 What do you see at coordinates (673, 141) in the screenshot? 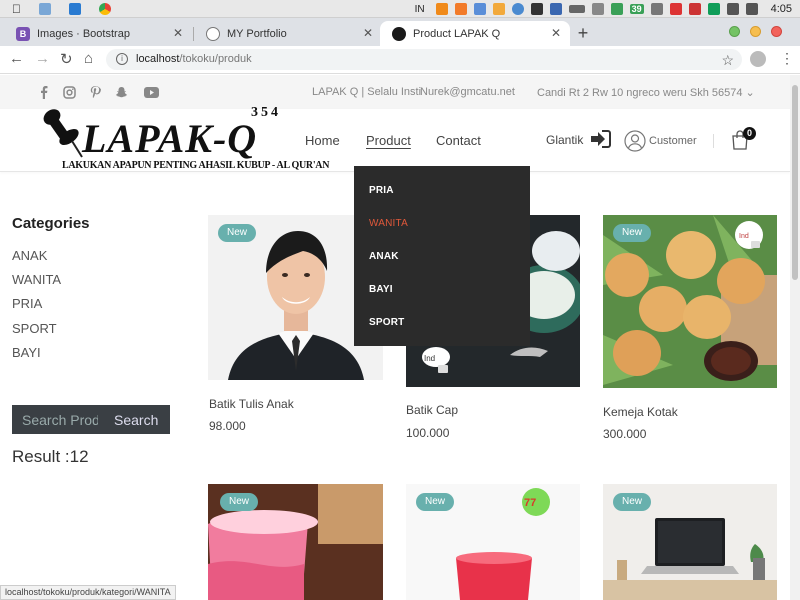
I see `customer-link: Customer` at bounding box center [673, 141].